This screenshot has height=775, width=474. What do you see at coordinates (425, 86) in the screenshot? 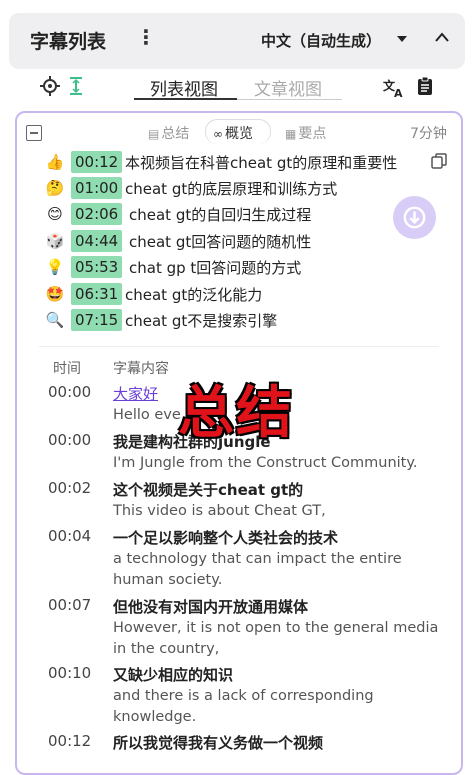
I see `clipboard-icon` at bounding box center [425, 86].